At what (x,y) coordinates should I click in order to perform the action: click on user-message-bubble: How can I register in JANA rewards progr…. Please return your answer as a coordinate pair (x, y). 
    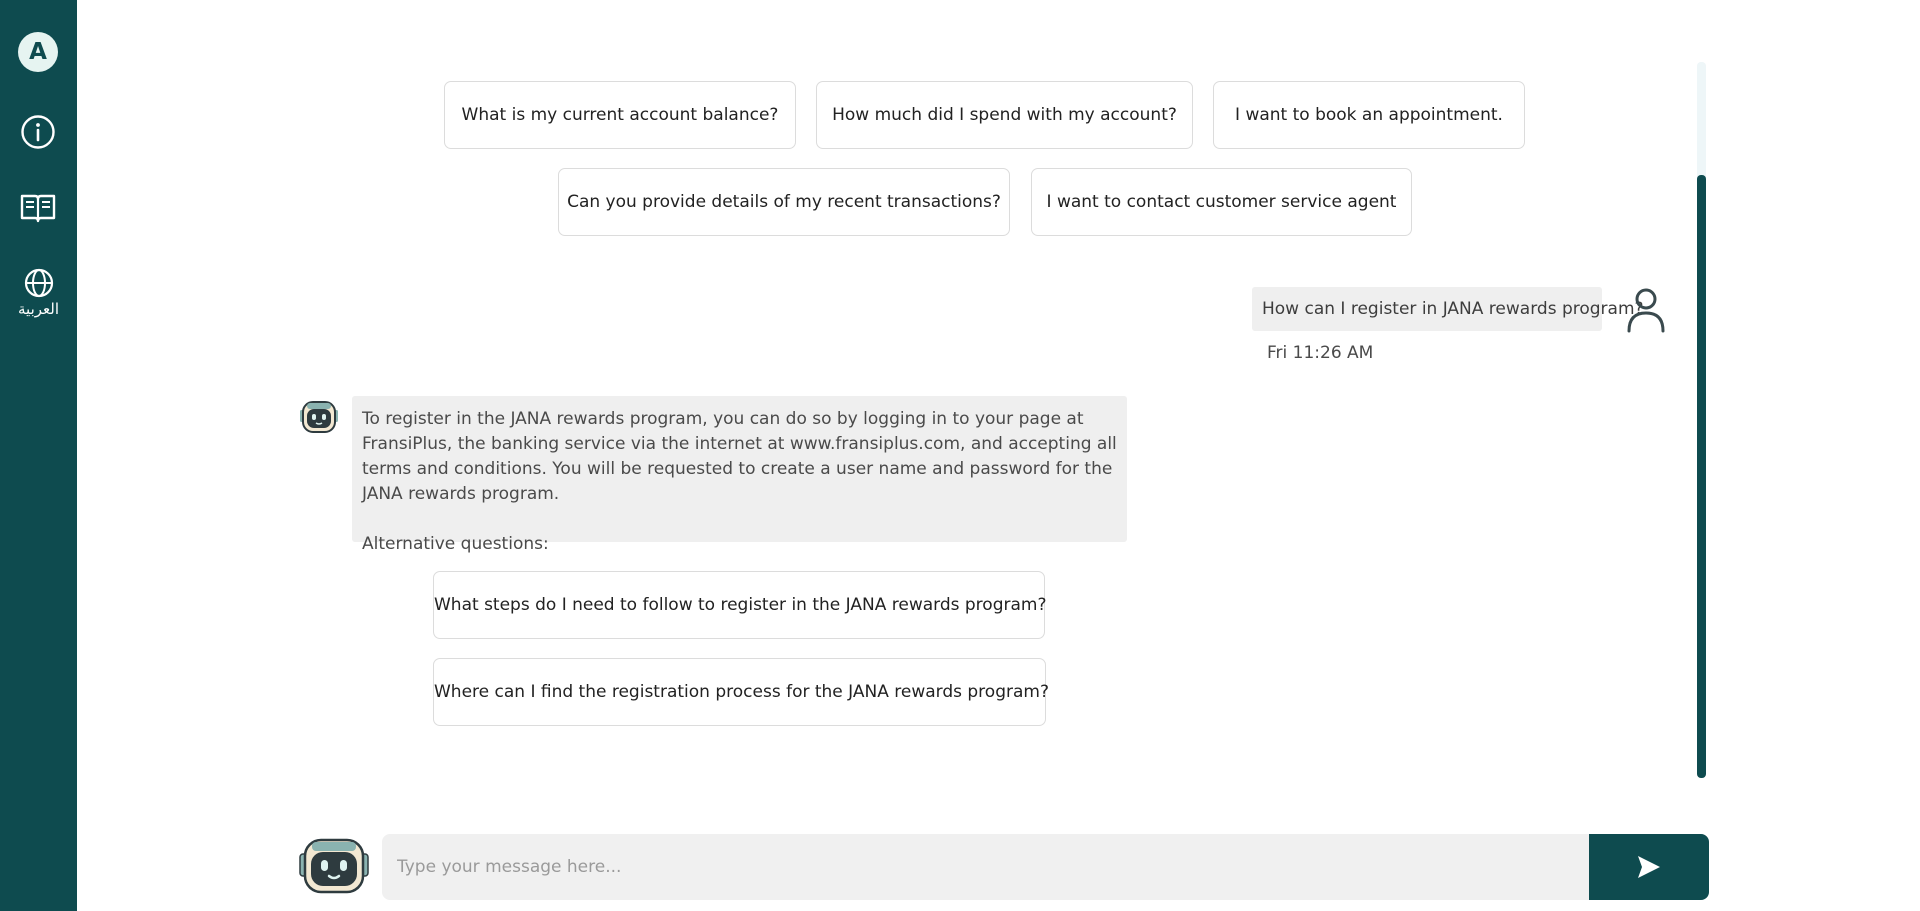
    Looking at the image, I should click on (1448, 309).